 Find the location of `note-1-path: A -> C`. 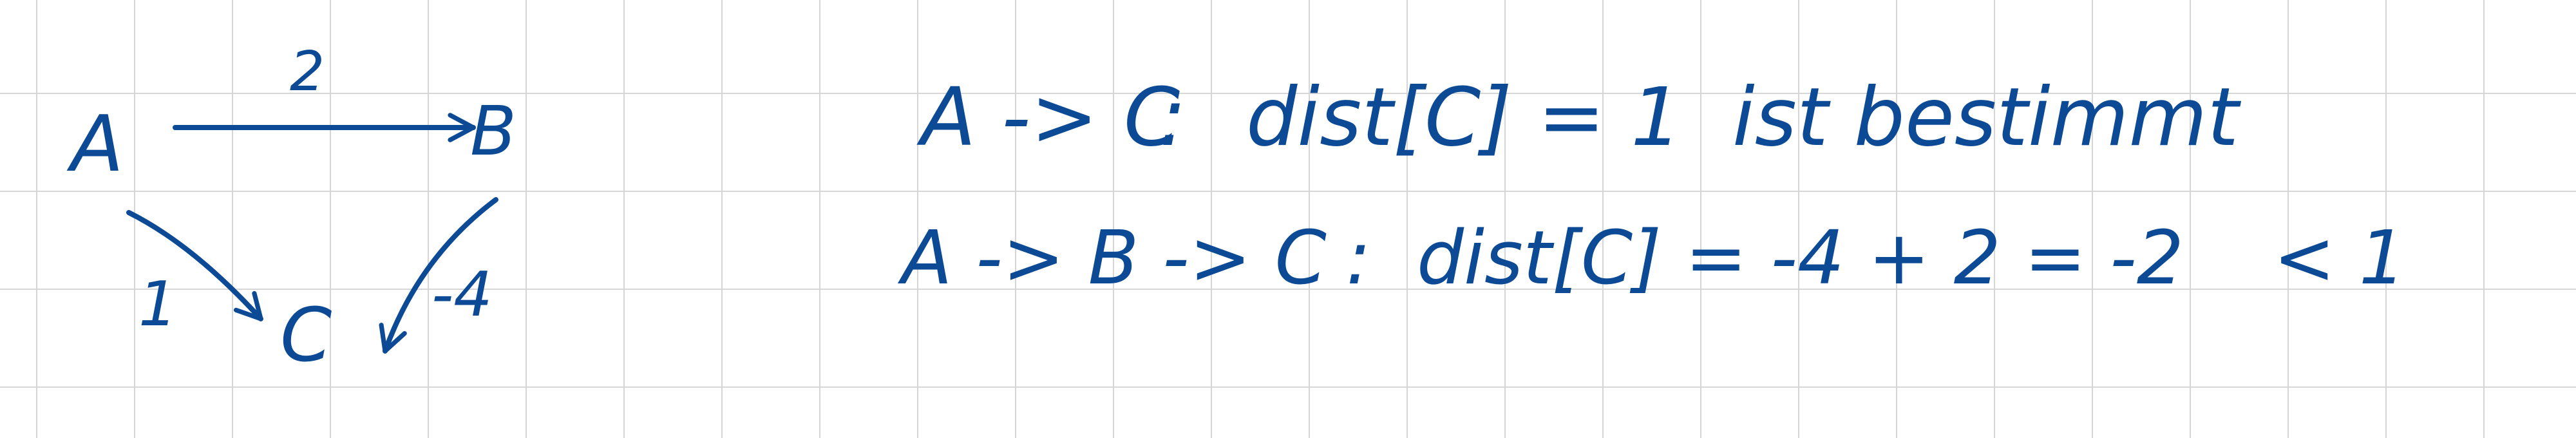

note-1-path: A -> C is located at coordinates (1048, 117).